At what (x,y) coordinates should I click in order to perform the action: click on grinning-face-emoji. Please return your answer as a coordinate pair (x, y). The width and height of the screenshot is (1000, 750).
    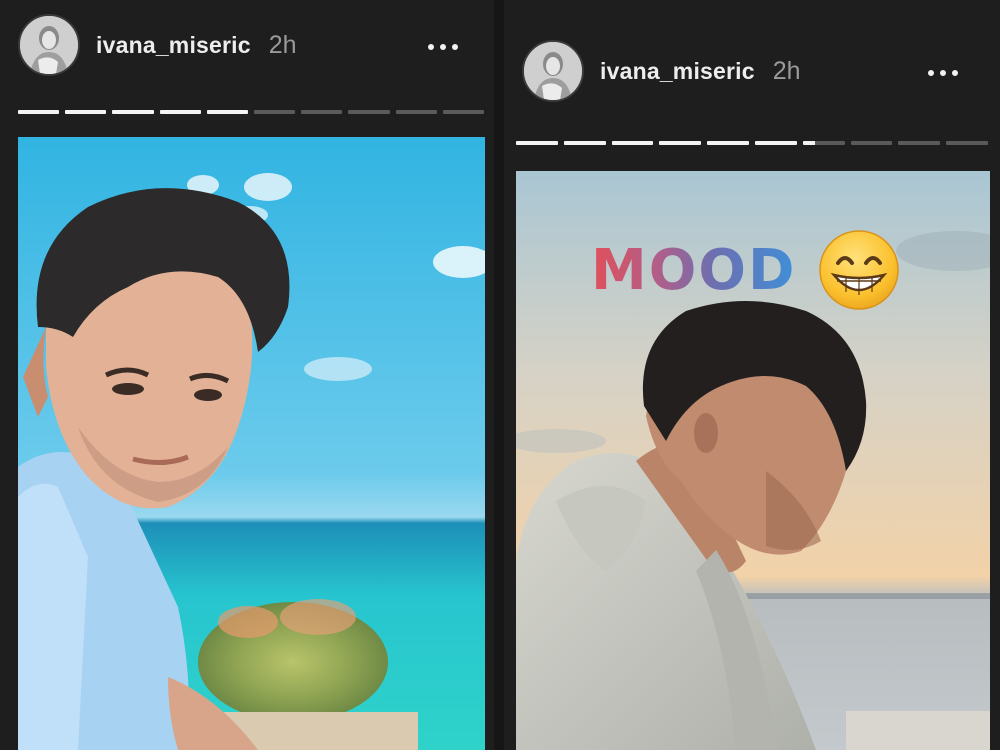
    Looking at the image, I should click on (859, 270).